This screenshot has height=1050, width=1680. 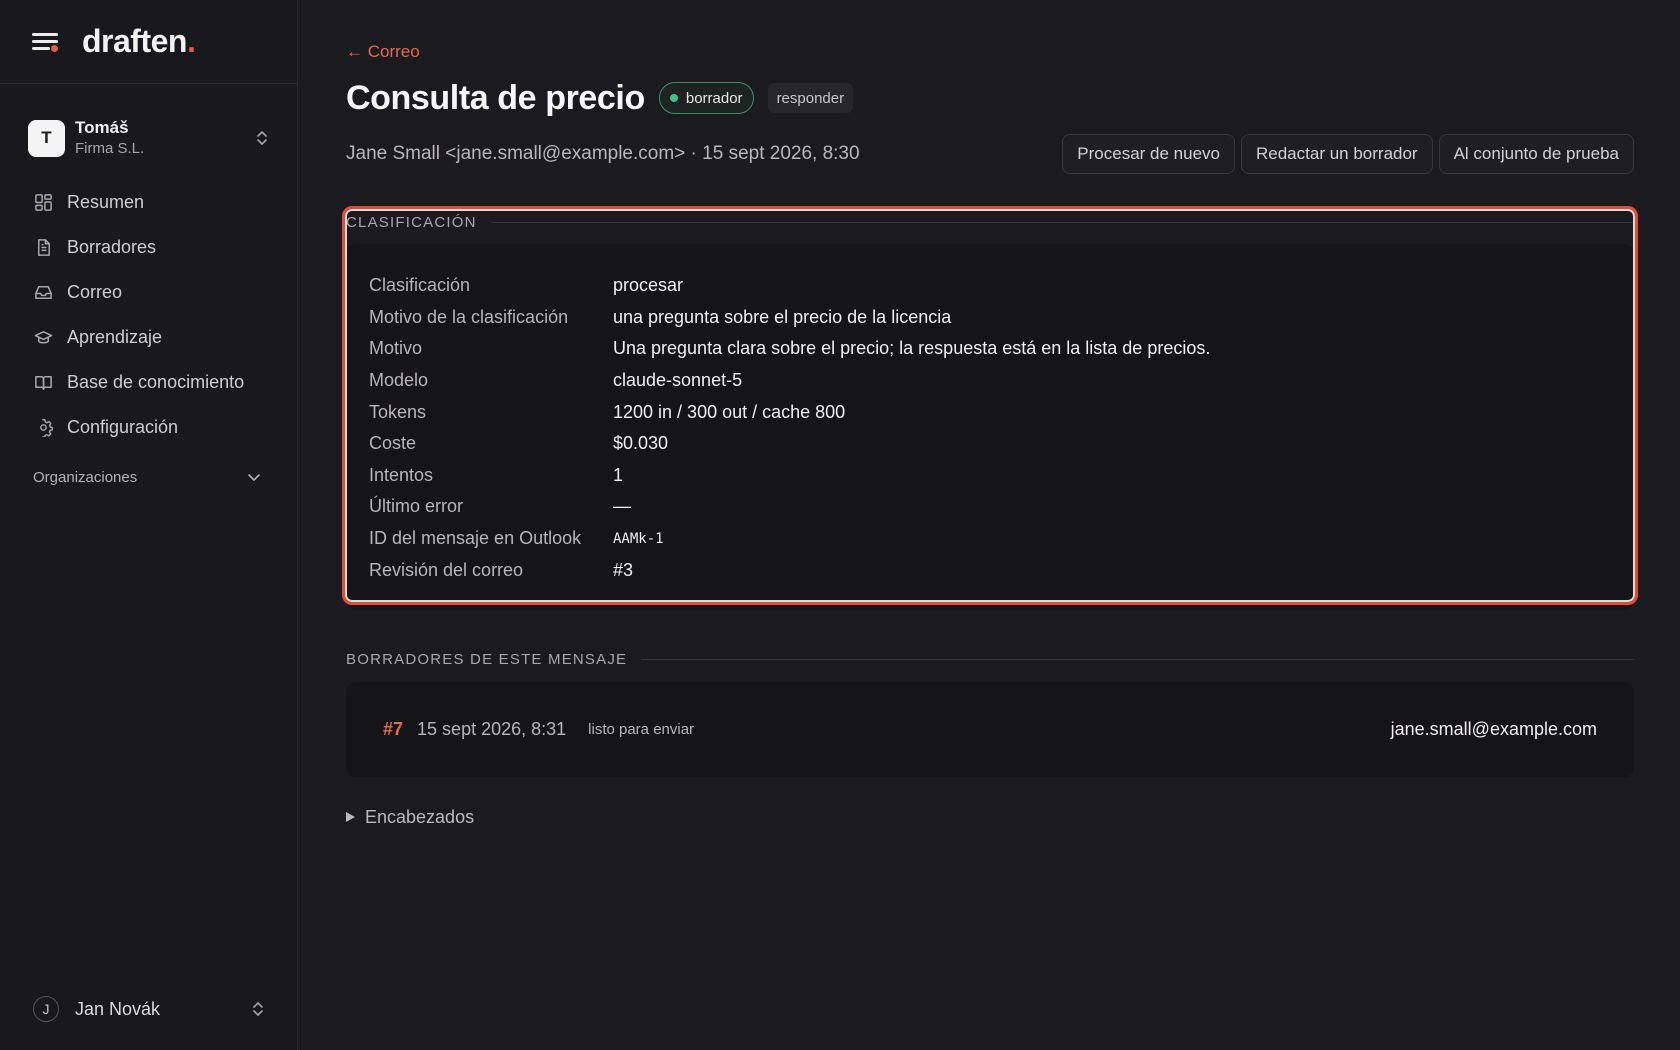 What do you see at coordinates (148, 138) in the screenshot?
I see `workspace-switcher: T Tomáš Firma S.L.` at bounding box center [148, 138].